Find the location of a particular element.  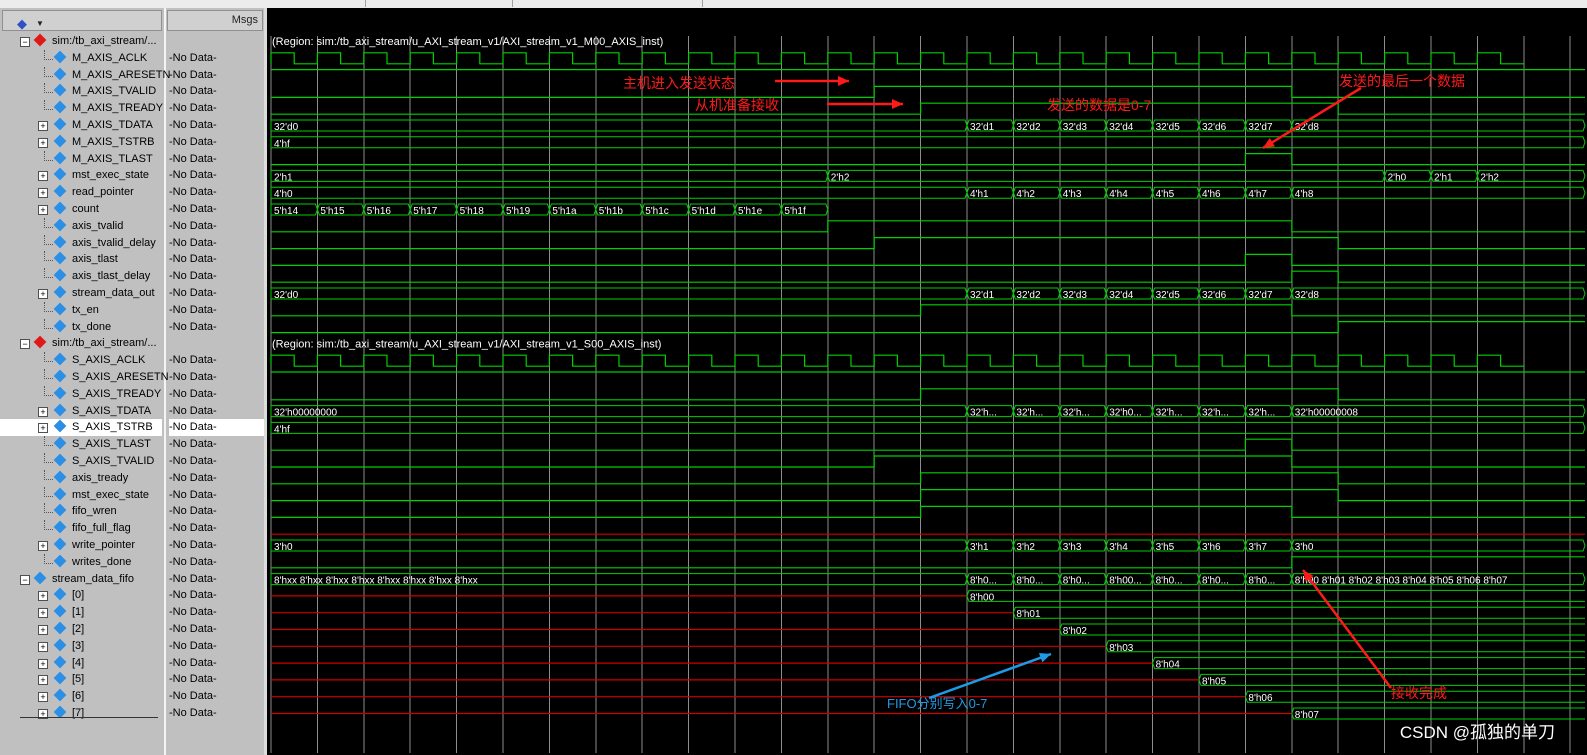

signal-row: M_AXIS_ARESETN -No Data- is located at coordinates (132, 75).